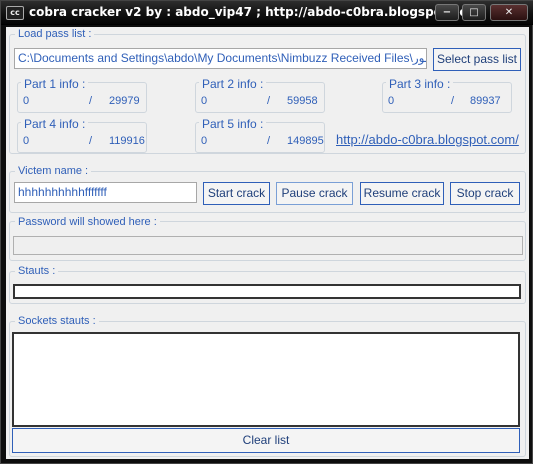  I want to click on part-2-info: Part 2 info : 0 / 59958, so click(260, 95).